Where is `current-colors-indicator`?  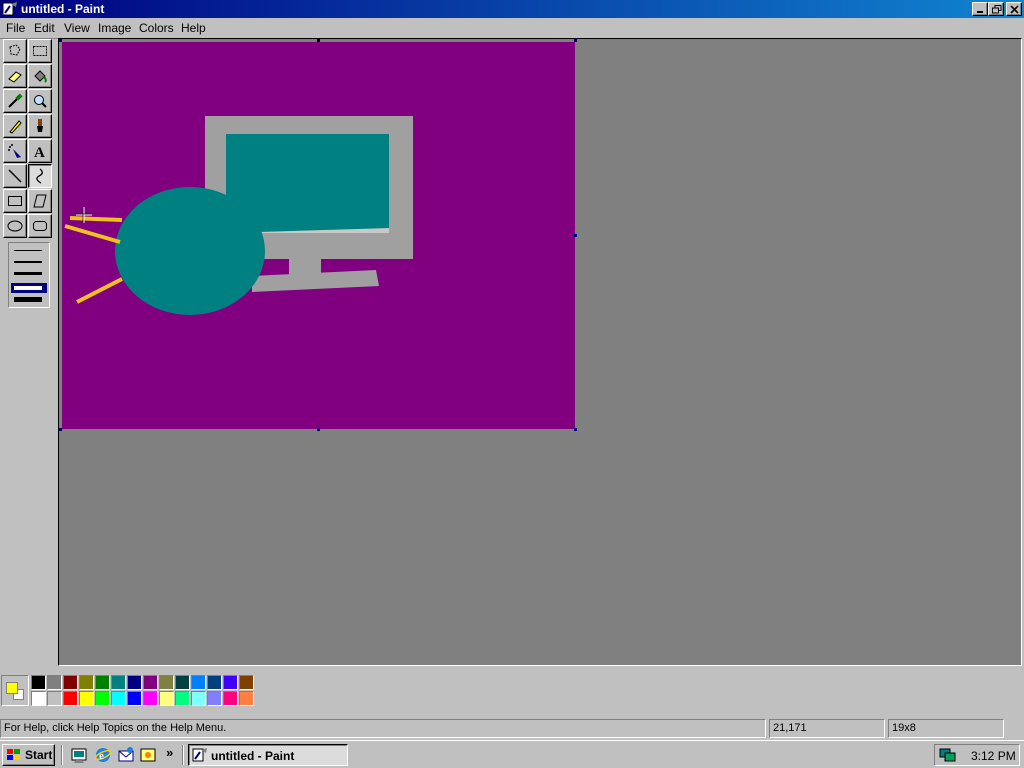
current-colors-indicator is located at coordinates (15, 690).